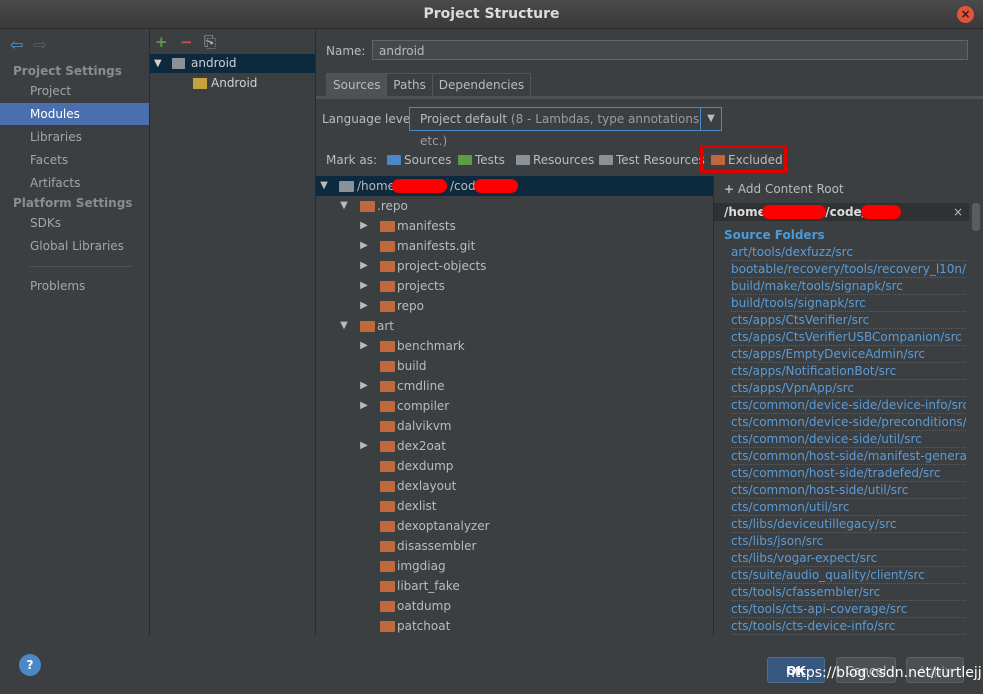 The image size is (983, 694). Describe the element at coordinates (39, 44) in the screenshot. I see `forward-arrow-icon: ⇨` at that location.